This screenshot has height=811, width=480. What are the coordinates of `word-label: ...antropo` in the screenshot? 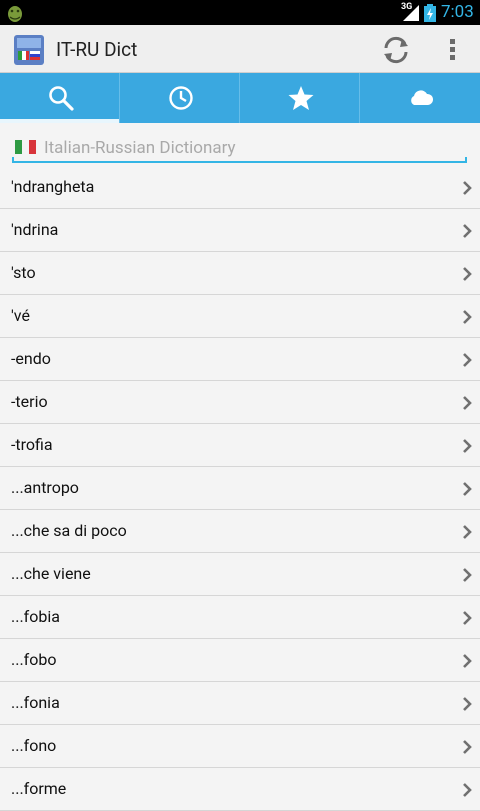 It's located at (45, 487).